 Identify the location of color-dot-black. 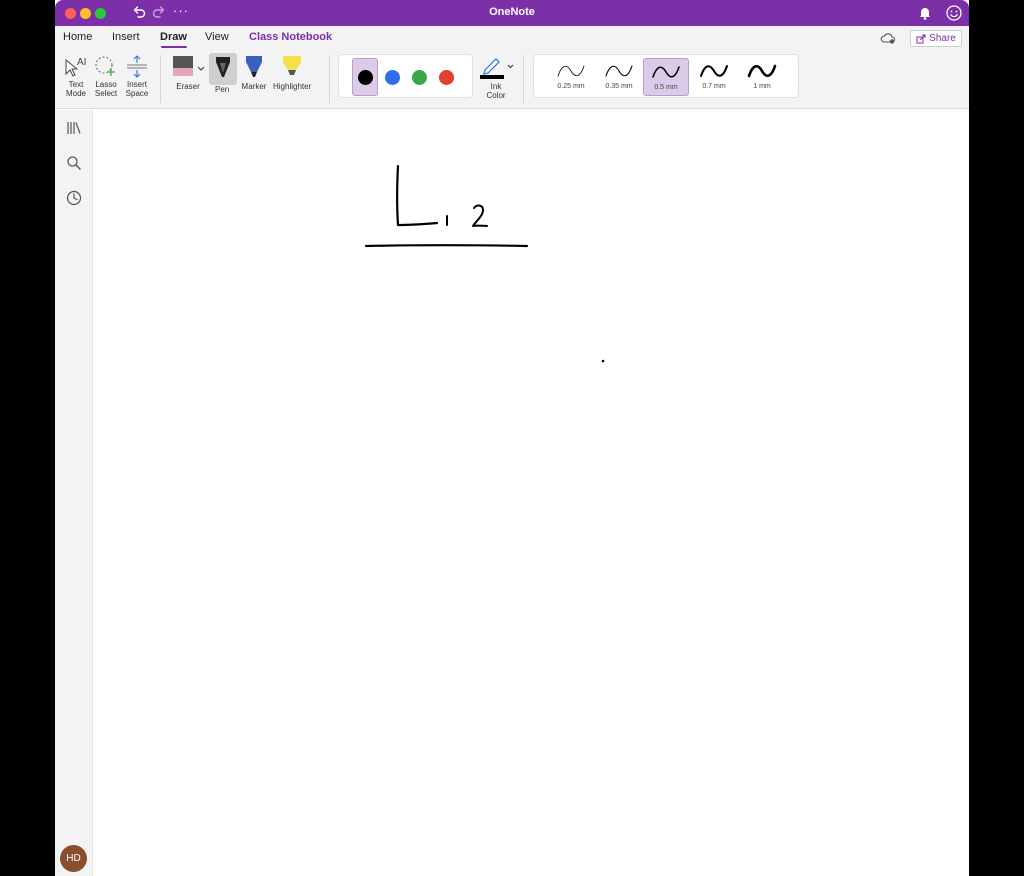
(365, 77).